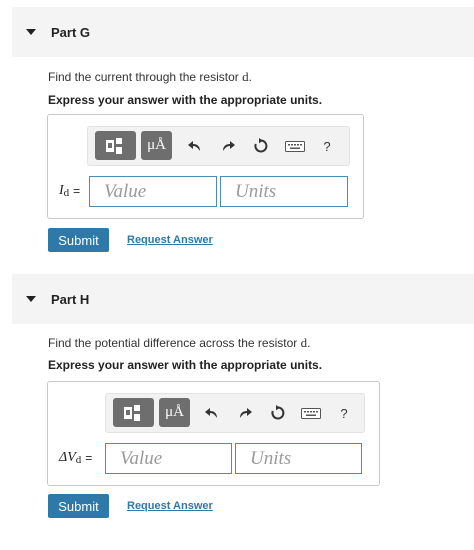 Image resolution: width=474 pixels, height=550 pixels. What do you see at coordinates (70, 191) in the screenshot?
I see `answer-label: Id =` at bounding box center [70, 191].